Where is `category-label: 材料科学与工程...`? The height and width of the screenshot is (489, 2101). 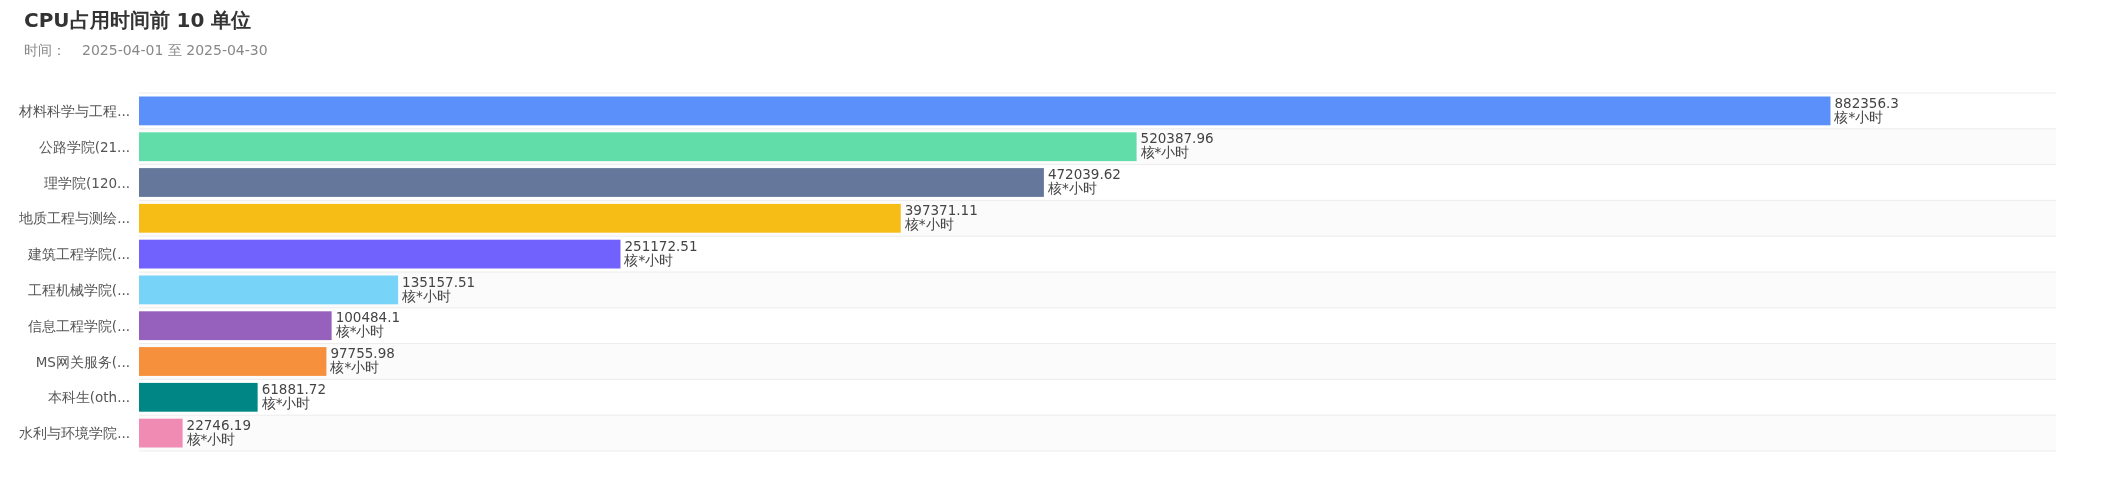 category-label: 材料科学与工程... is located at coordinates (74, 110).